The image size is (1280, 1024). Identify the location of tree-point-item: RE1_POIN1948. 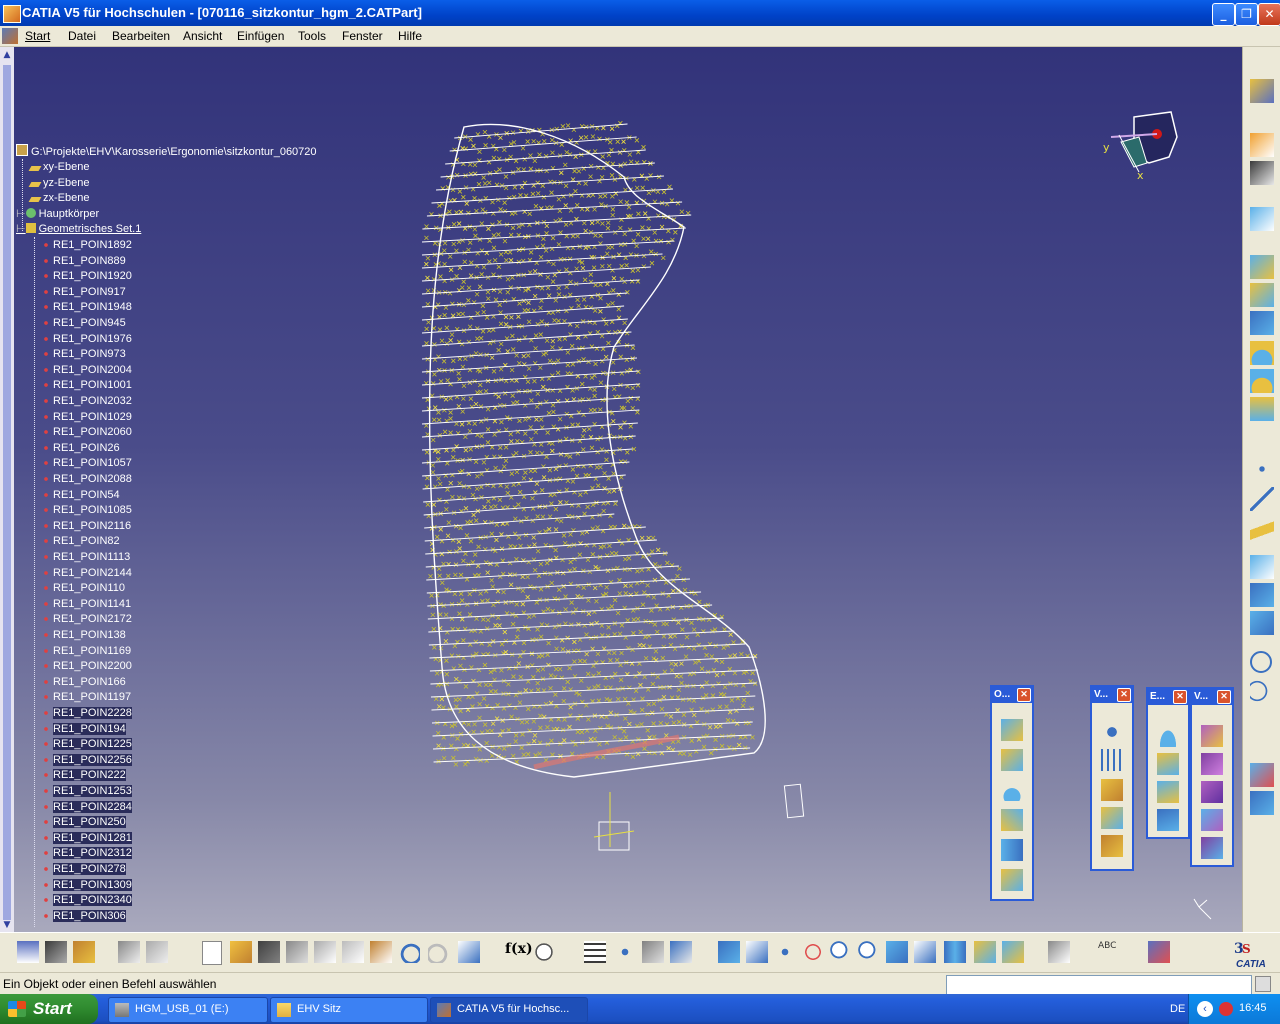
(87, 307).